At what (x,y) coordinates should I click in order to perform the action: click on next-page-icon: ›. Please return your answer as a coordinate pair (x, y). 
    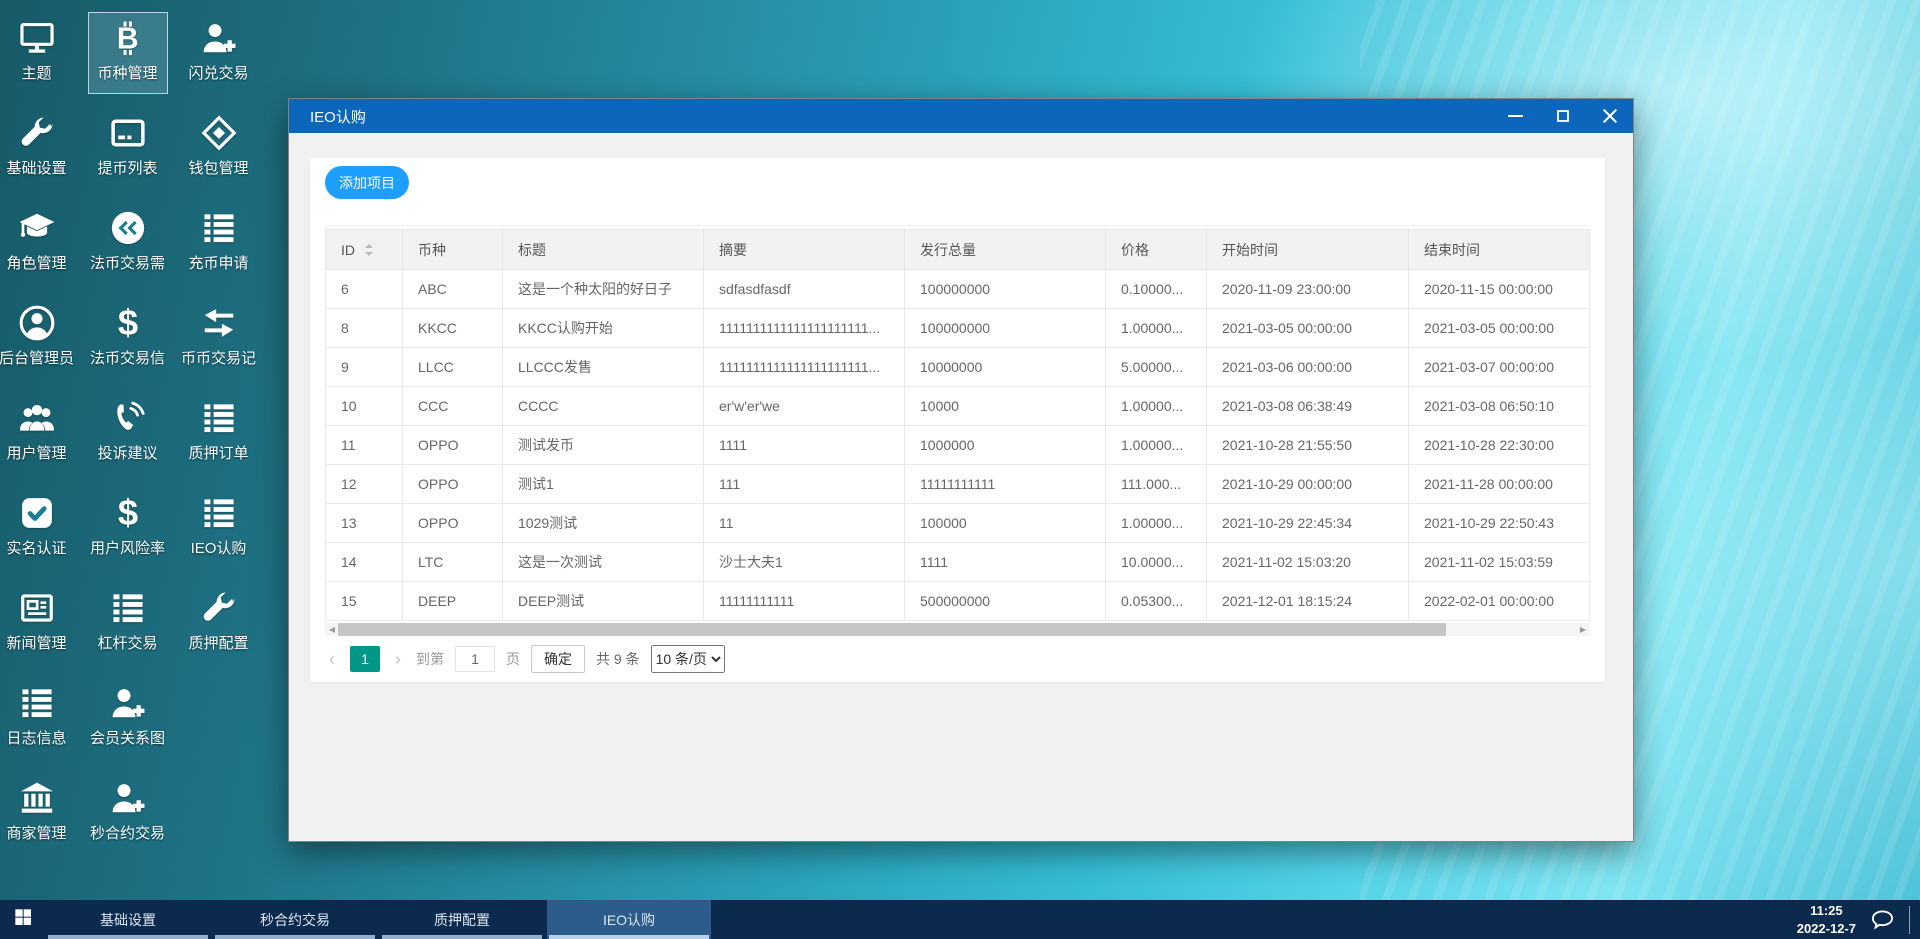
    Looking at the image, I should click on (398, 659).